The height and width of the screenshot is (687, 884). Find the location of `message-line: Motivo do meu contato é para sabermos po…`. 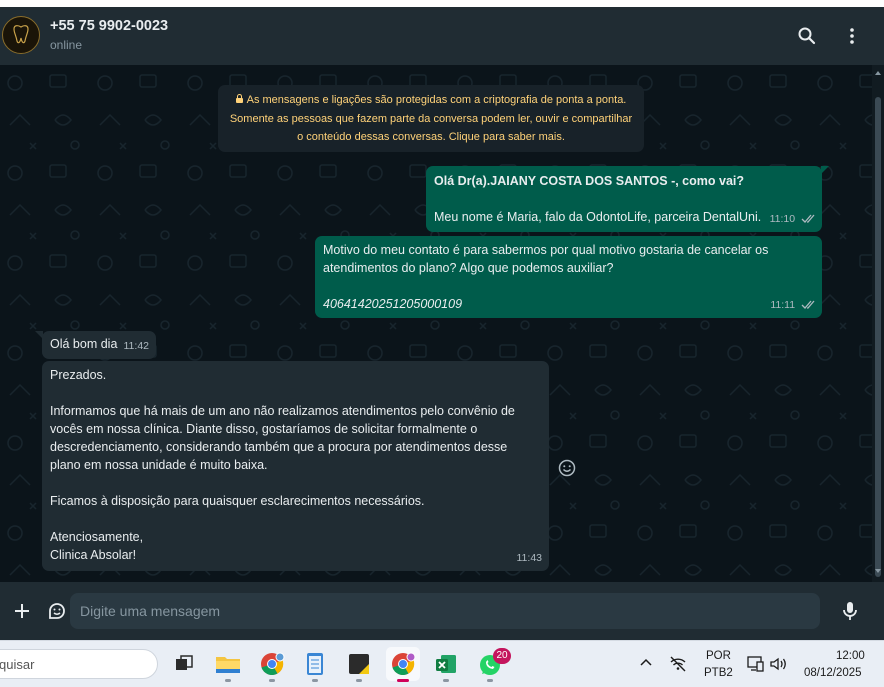

message-line: Motivo do meu contato é para sabermos po… is located at coordinates (546, 250).